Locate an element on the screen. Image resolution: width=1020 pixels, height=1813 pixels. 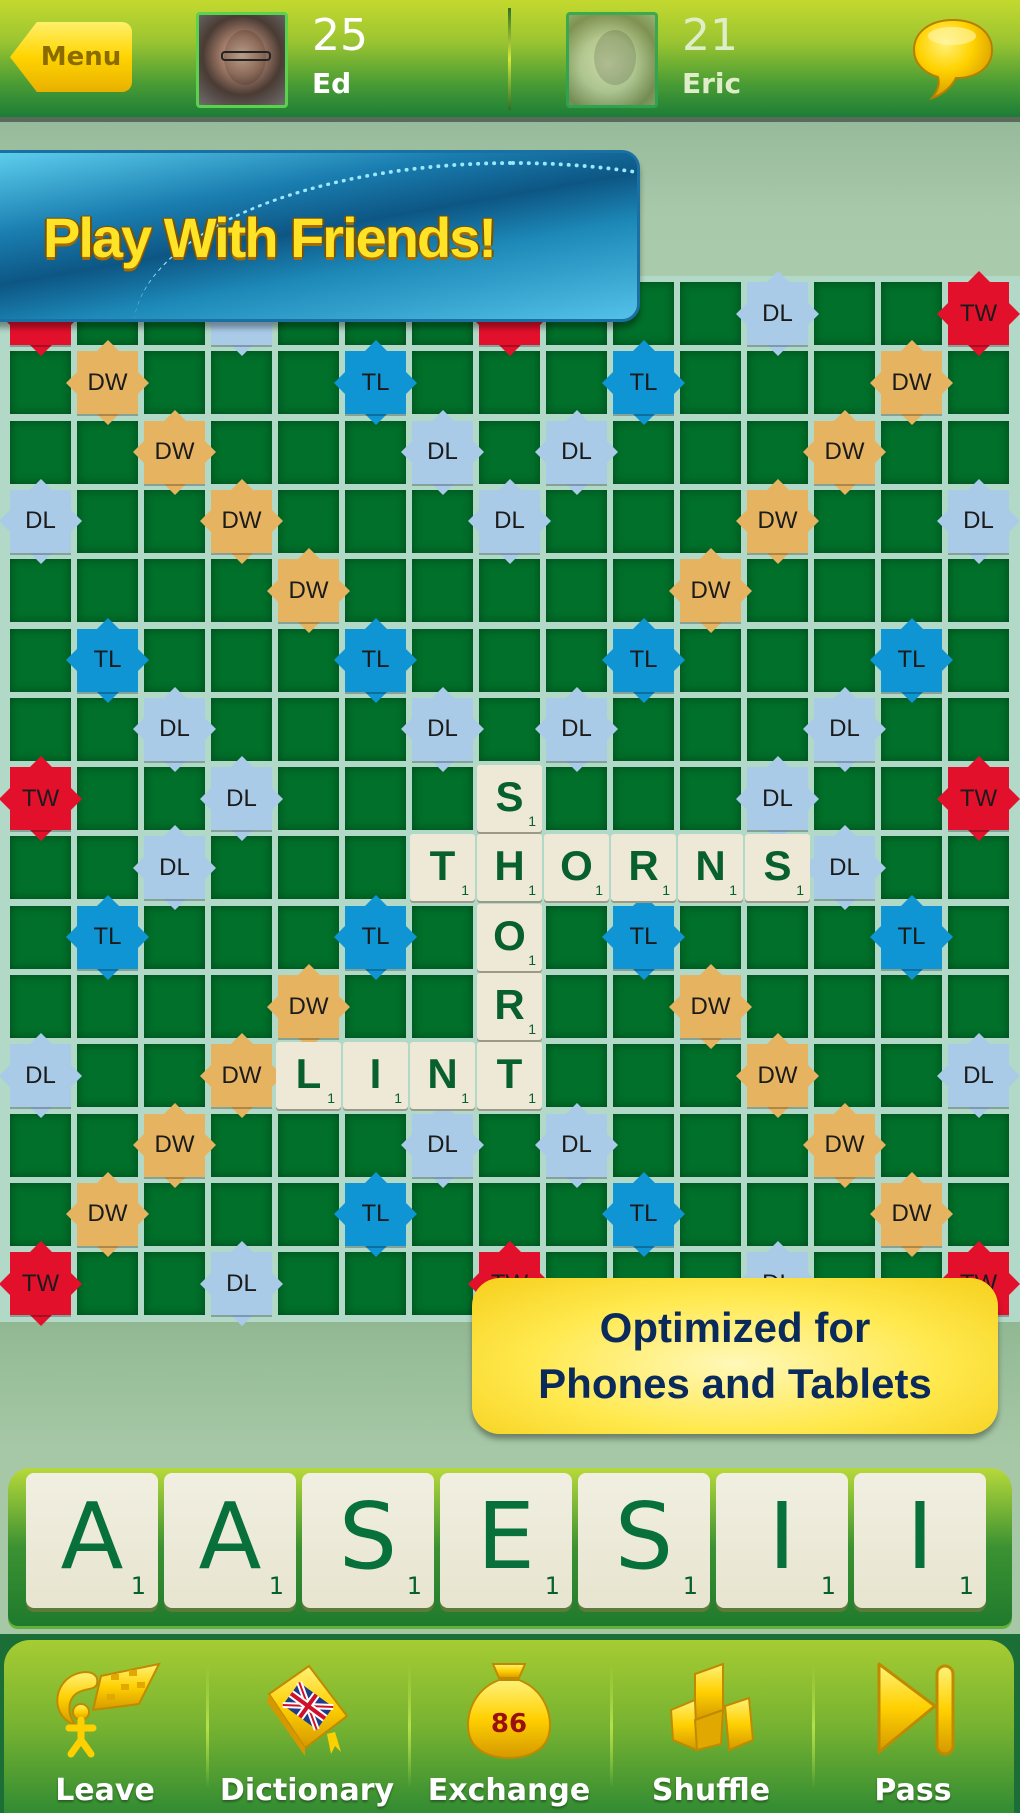
leave-button: Leave is located at coordinates (105, 1726).